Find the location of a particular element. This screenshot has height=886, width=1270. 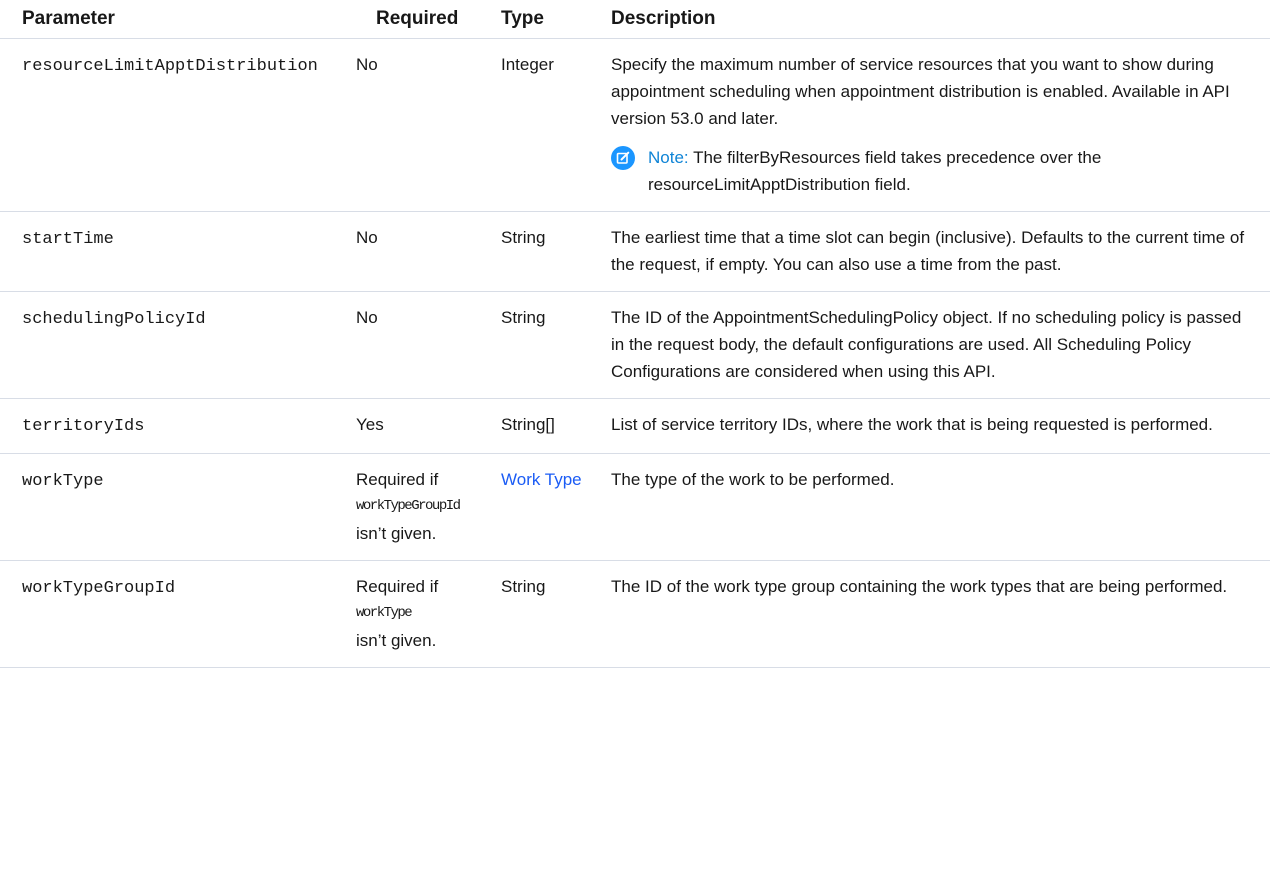

required-cell: Yes is located at coordinates (426, 426).